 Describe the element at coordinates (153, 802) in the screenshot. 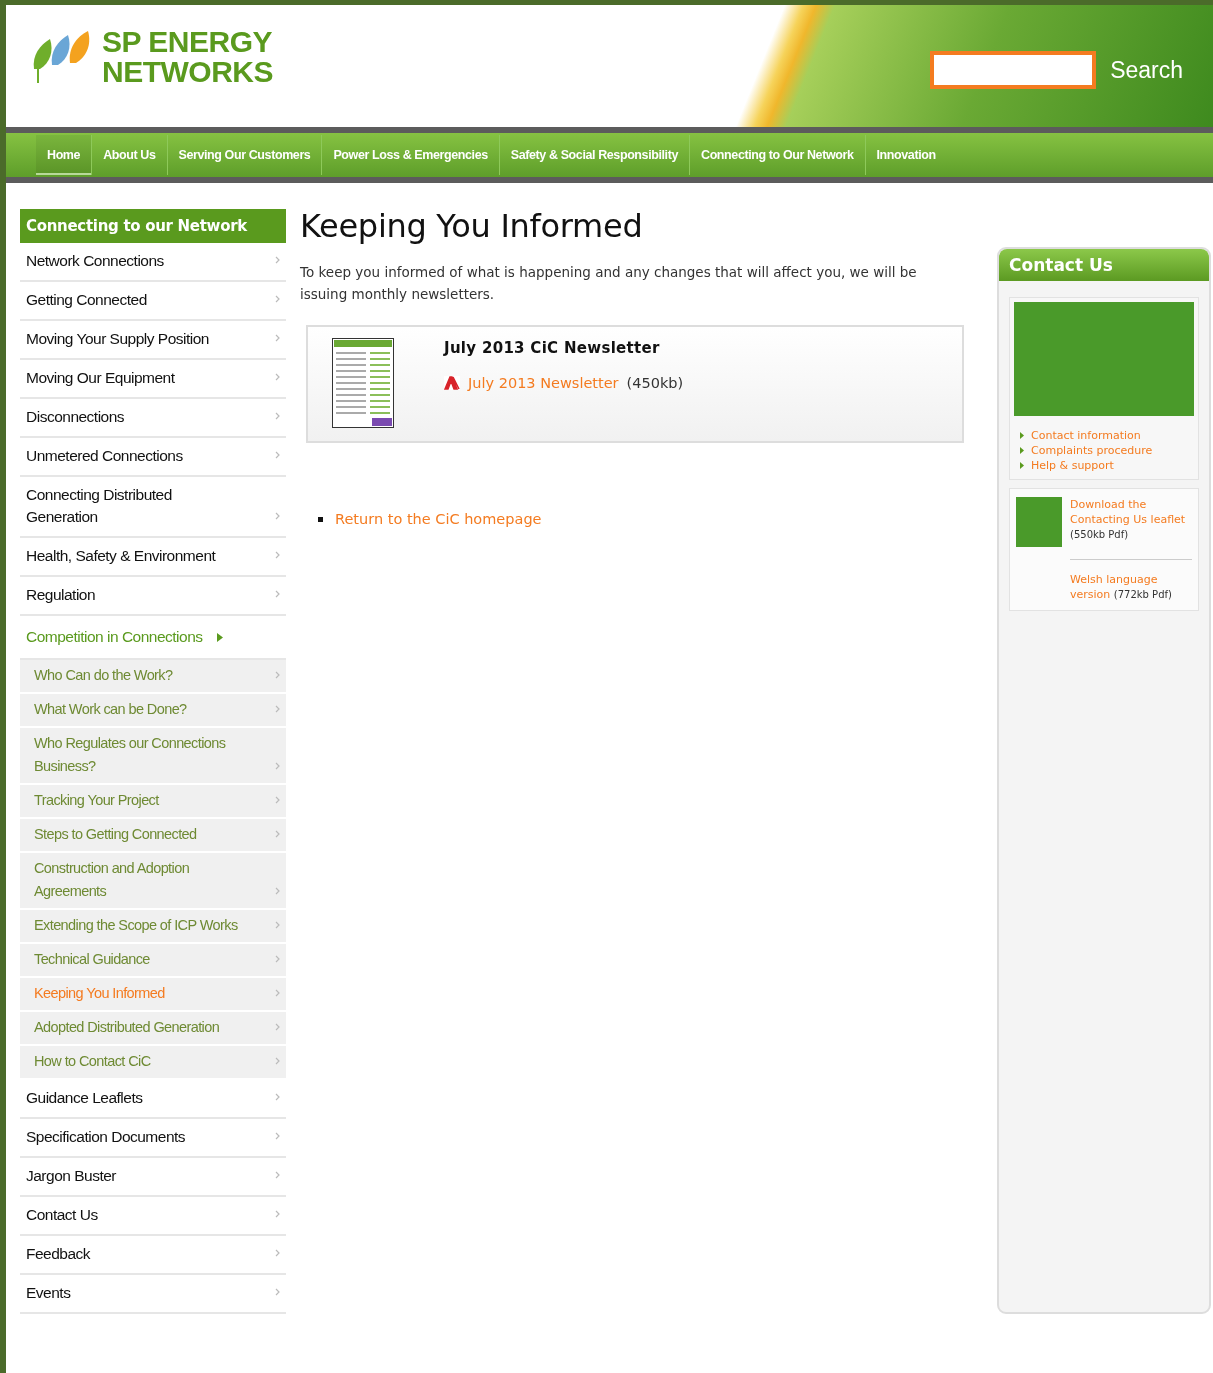

I see `sidebar-subitem: Tracking Your Project` at that location.